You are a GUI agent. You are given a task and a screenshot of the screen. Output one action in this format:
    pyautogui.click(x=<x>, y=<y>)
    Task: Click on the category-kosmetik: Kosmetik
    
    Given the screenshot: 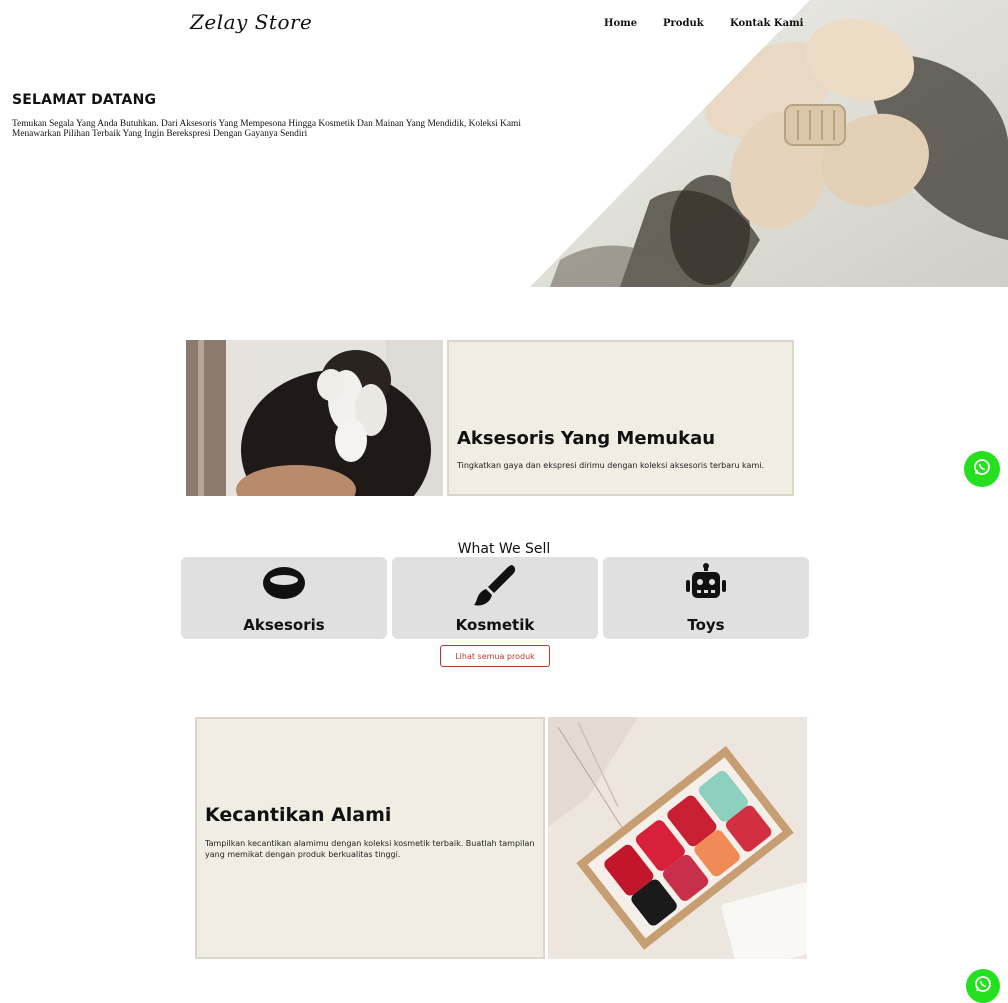 What is the action you would take?
    pyautogui.click(x=495, y=598)
    